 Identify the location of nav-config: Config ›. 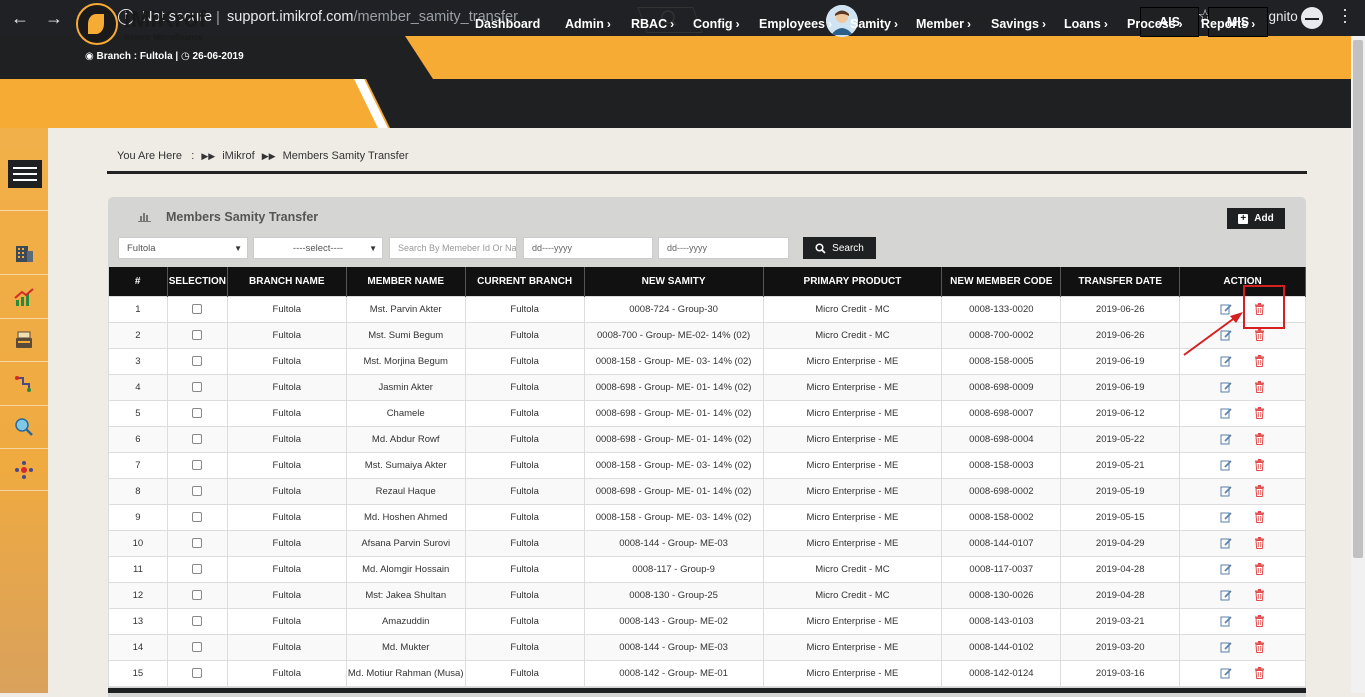
(716, 24).